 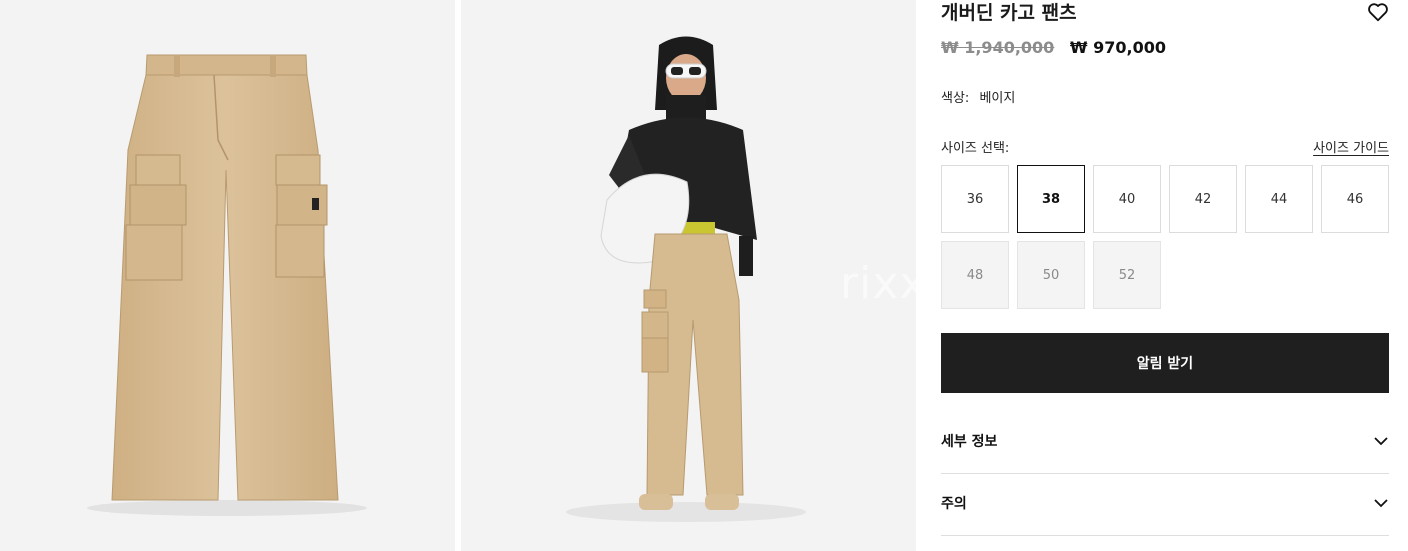 What do you see at coordinates (998, 47) in the screenshot?
I see `original-price: ₩ 1,940,000` at bounding box center [998, 47].